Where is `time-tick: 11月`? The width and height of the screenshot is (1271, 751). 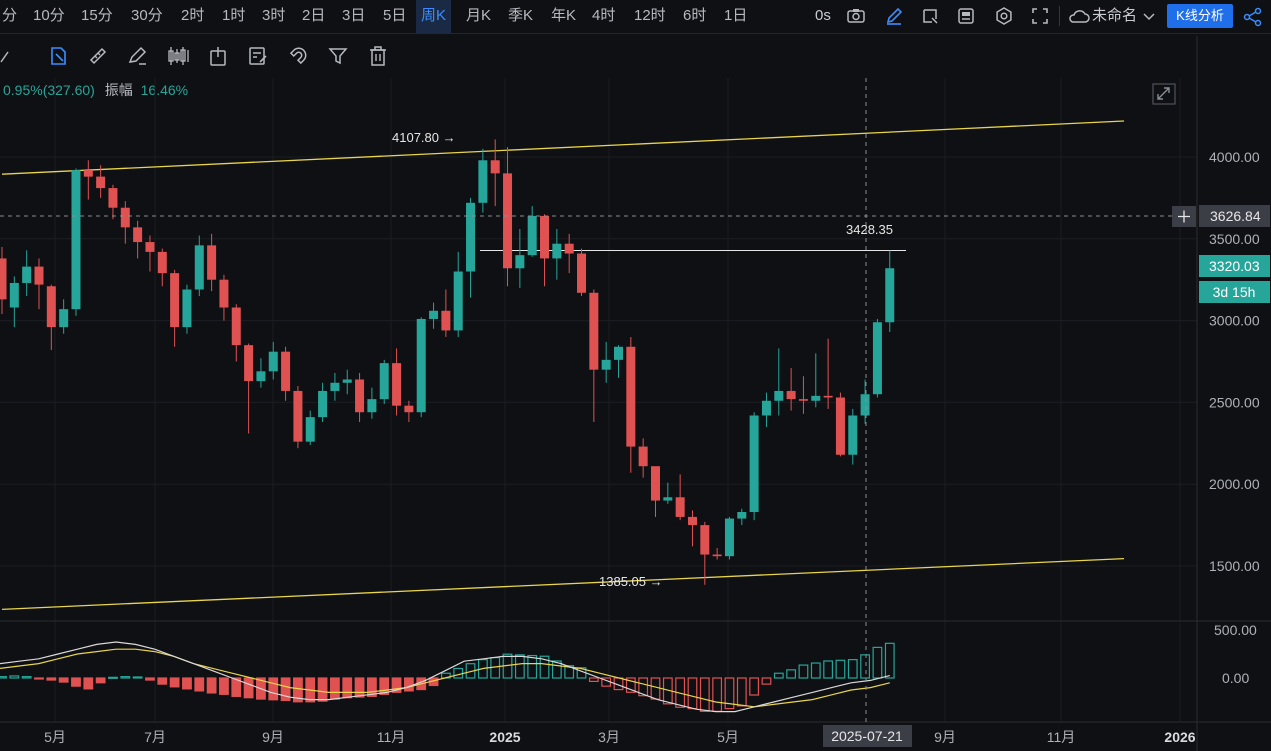
time-tick: 11月 is located at coordinates (391, 737).